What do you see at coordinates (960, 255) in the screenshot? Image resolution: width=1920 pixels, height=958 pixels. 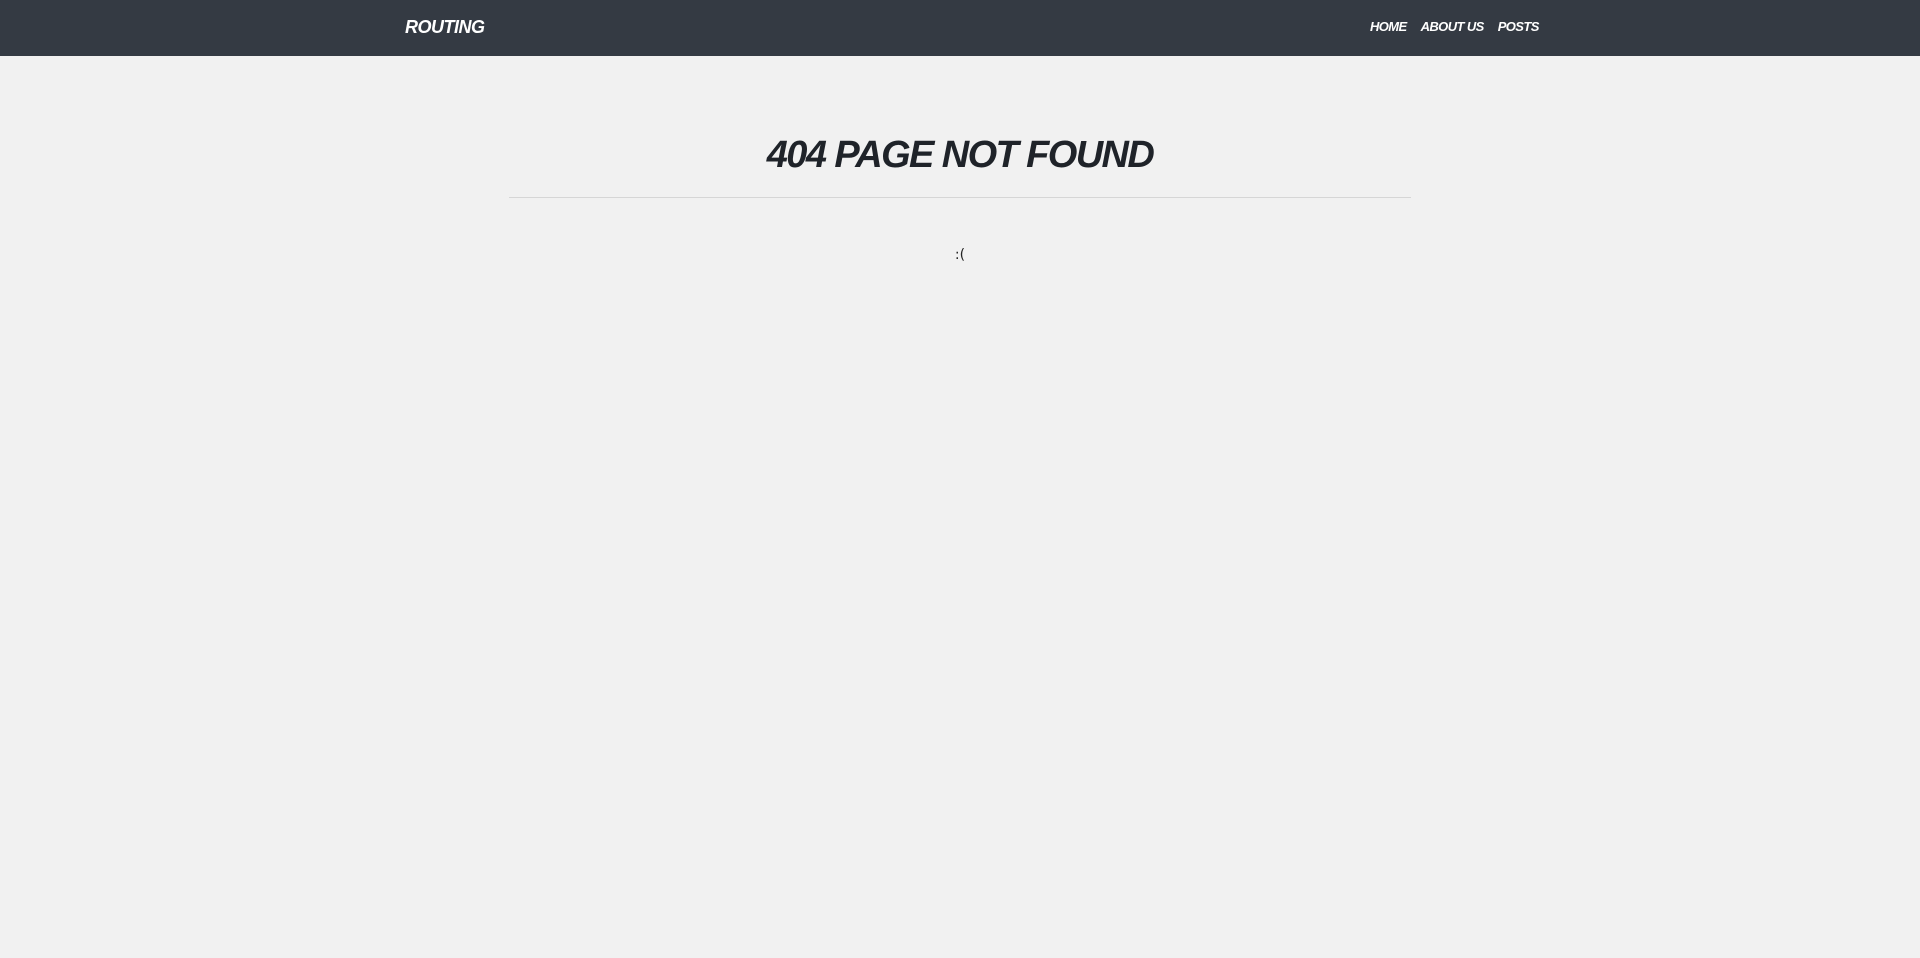 I see `sad-face-message: :(` at bounding box center [960, 255].